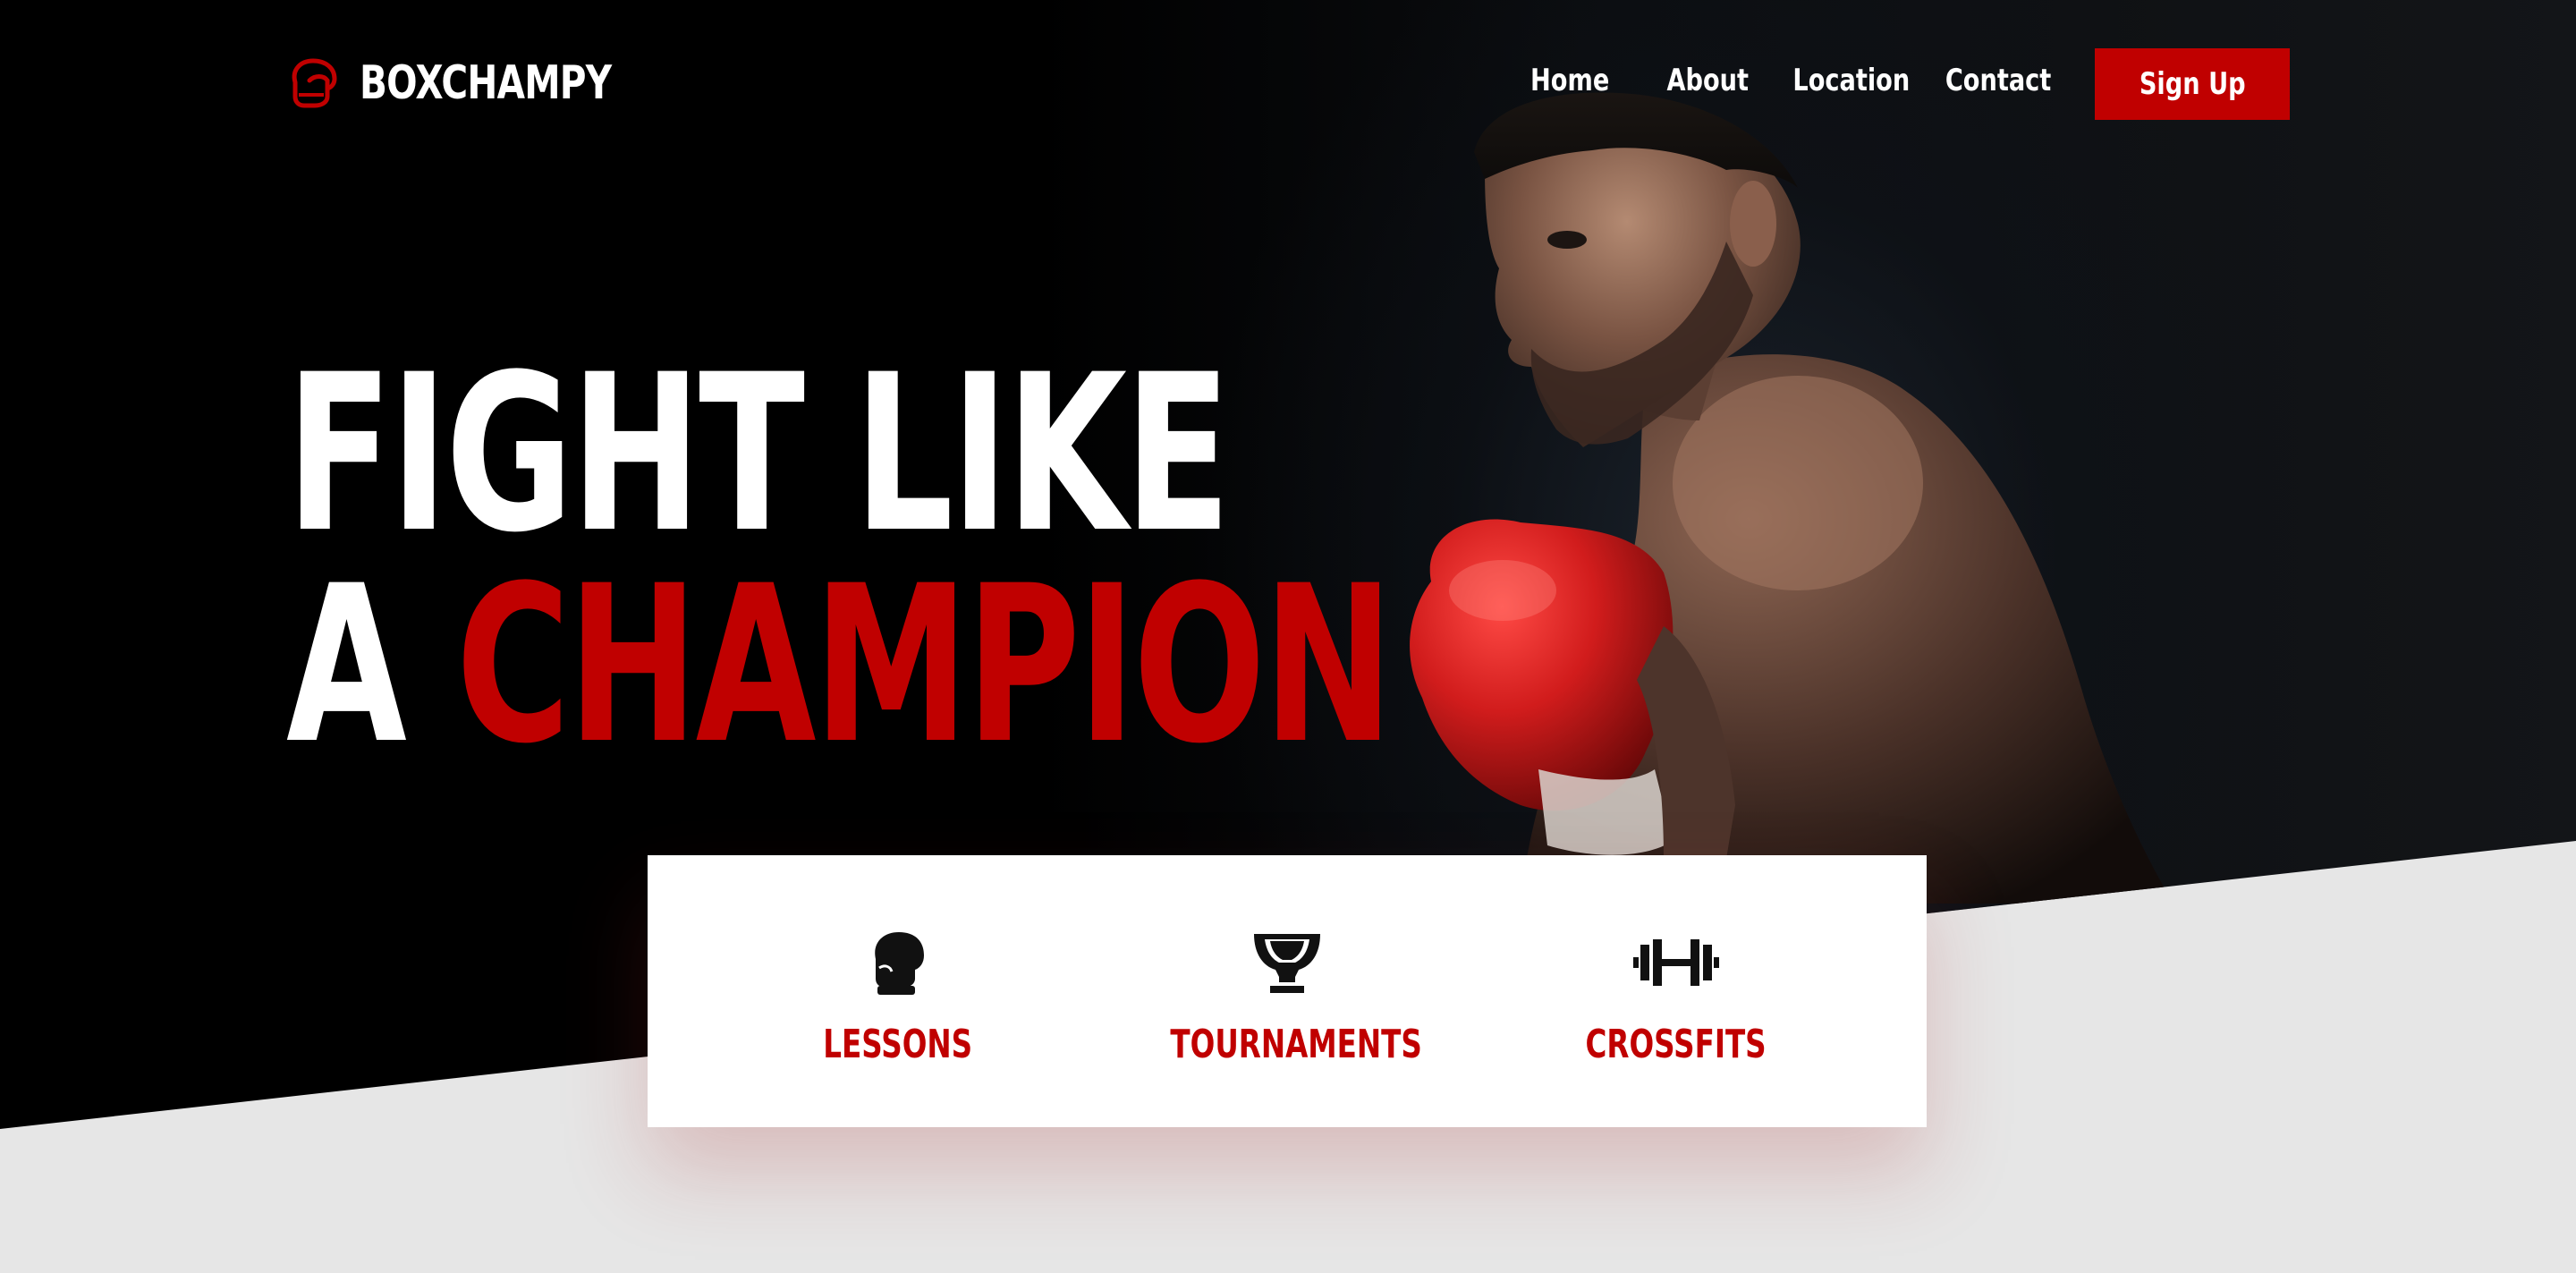 The width and height of the screenshot is (2576, 1273). I want to click on dumbbell-icon, so click(1676, 962).